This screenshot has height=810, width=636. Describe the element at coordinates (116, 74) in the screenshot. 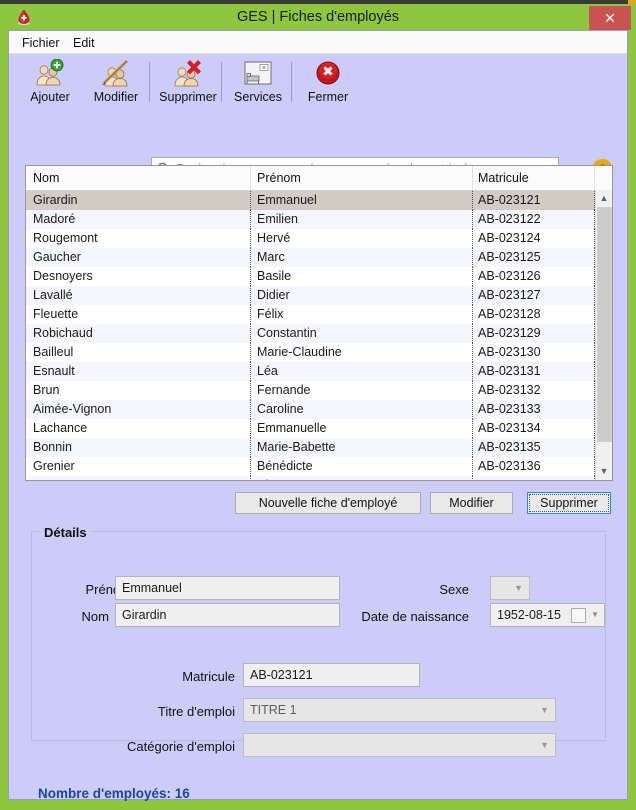

I see `user-edit-icon` at that location.